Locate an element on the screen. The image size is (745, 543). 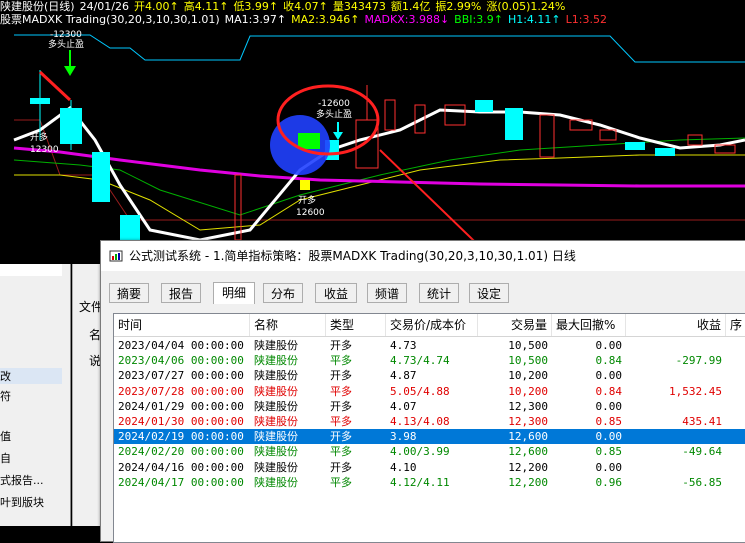
cell-drawdown: 0.85 is located at coordinates (609, 452).